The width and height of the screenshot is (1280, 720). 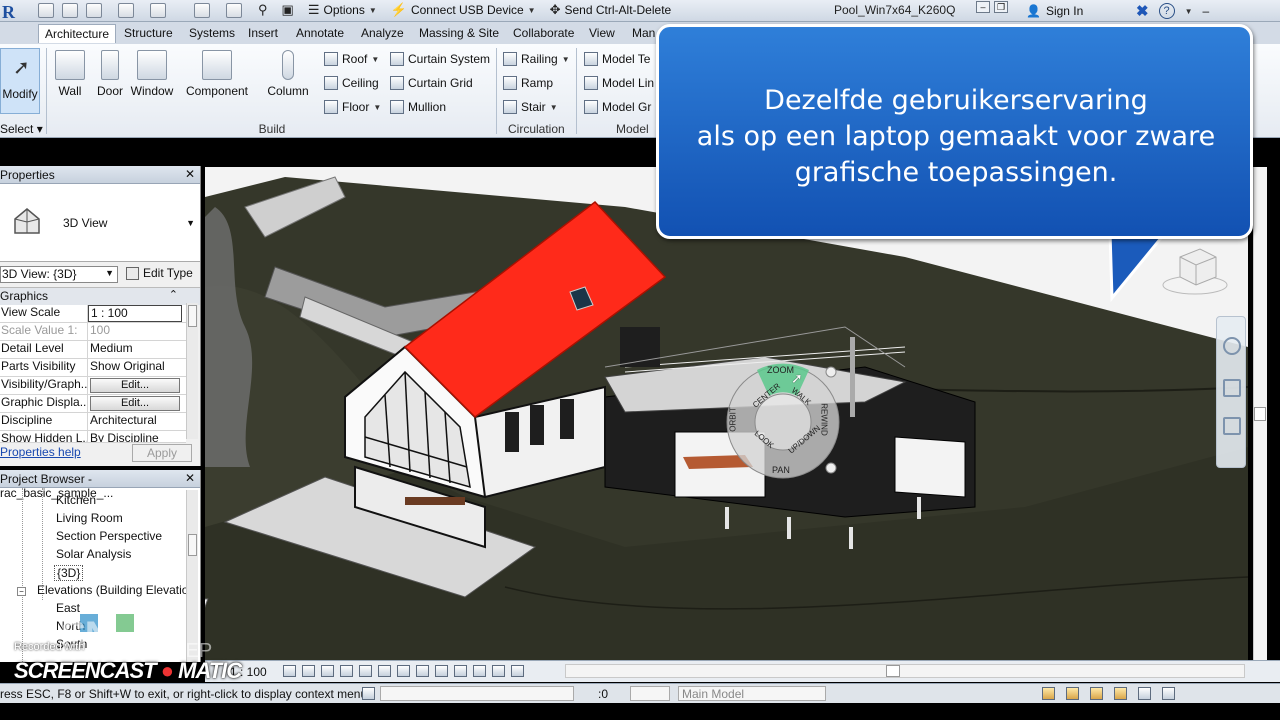 What do you see at coordinates (1144, 693) in the screenshot?
I see `drag-elements-icon` at bounding box center [1144, 693].